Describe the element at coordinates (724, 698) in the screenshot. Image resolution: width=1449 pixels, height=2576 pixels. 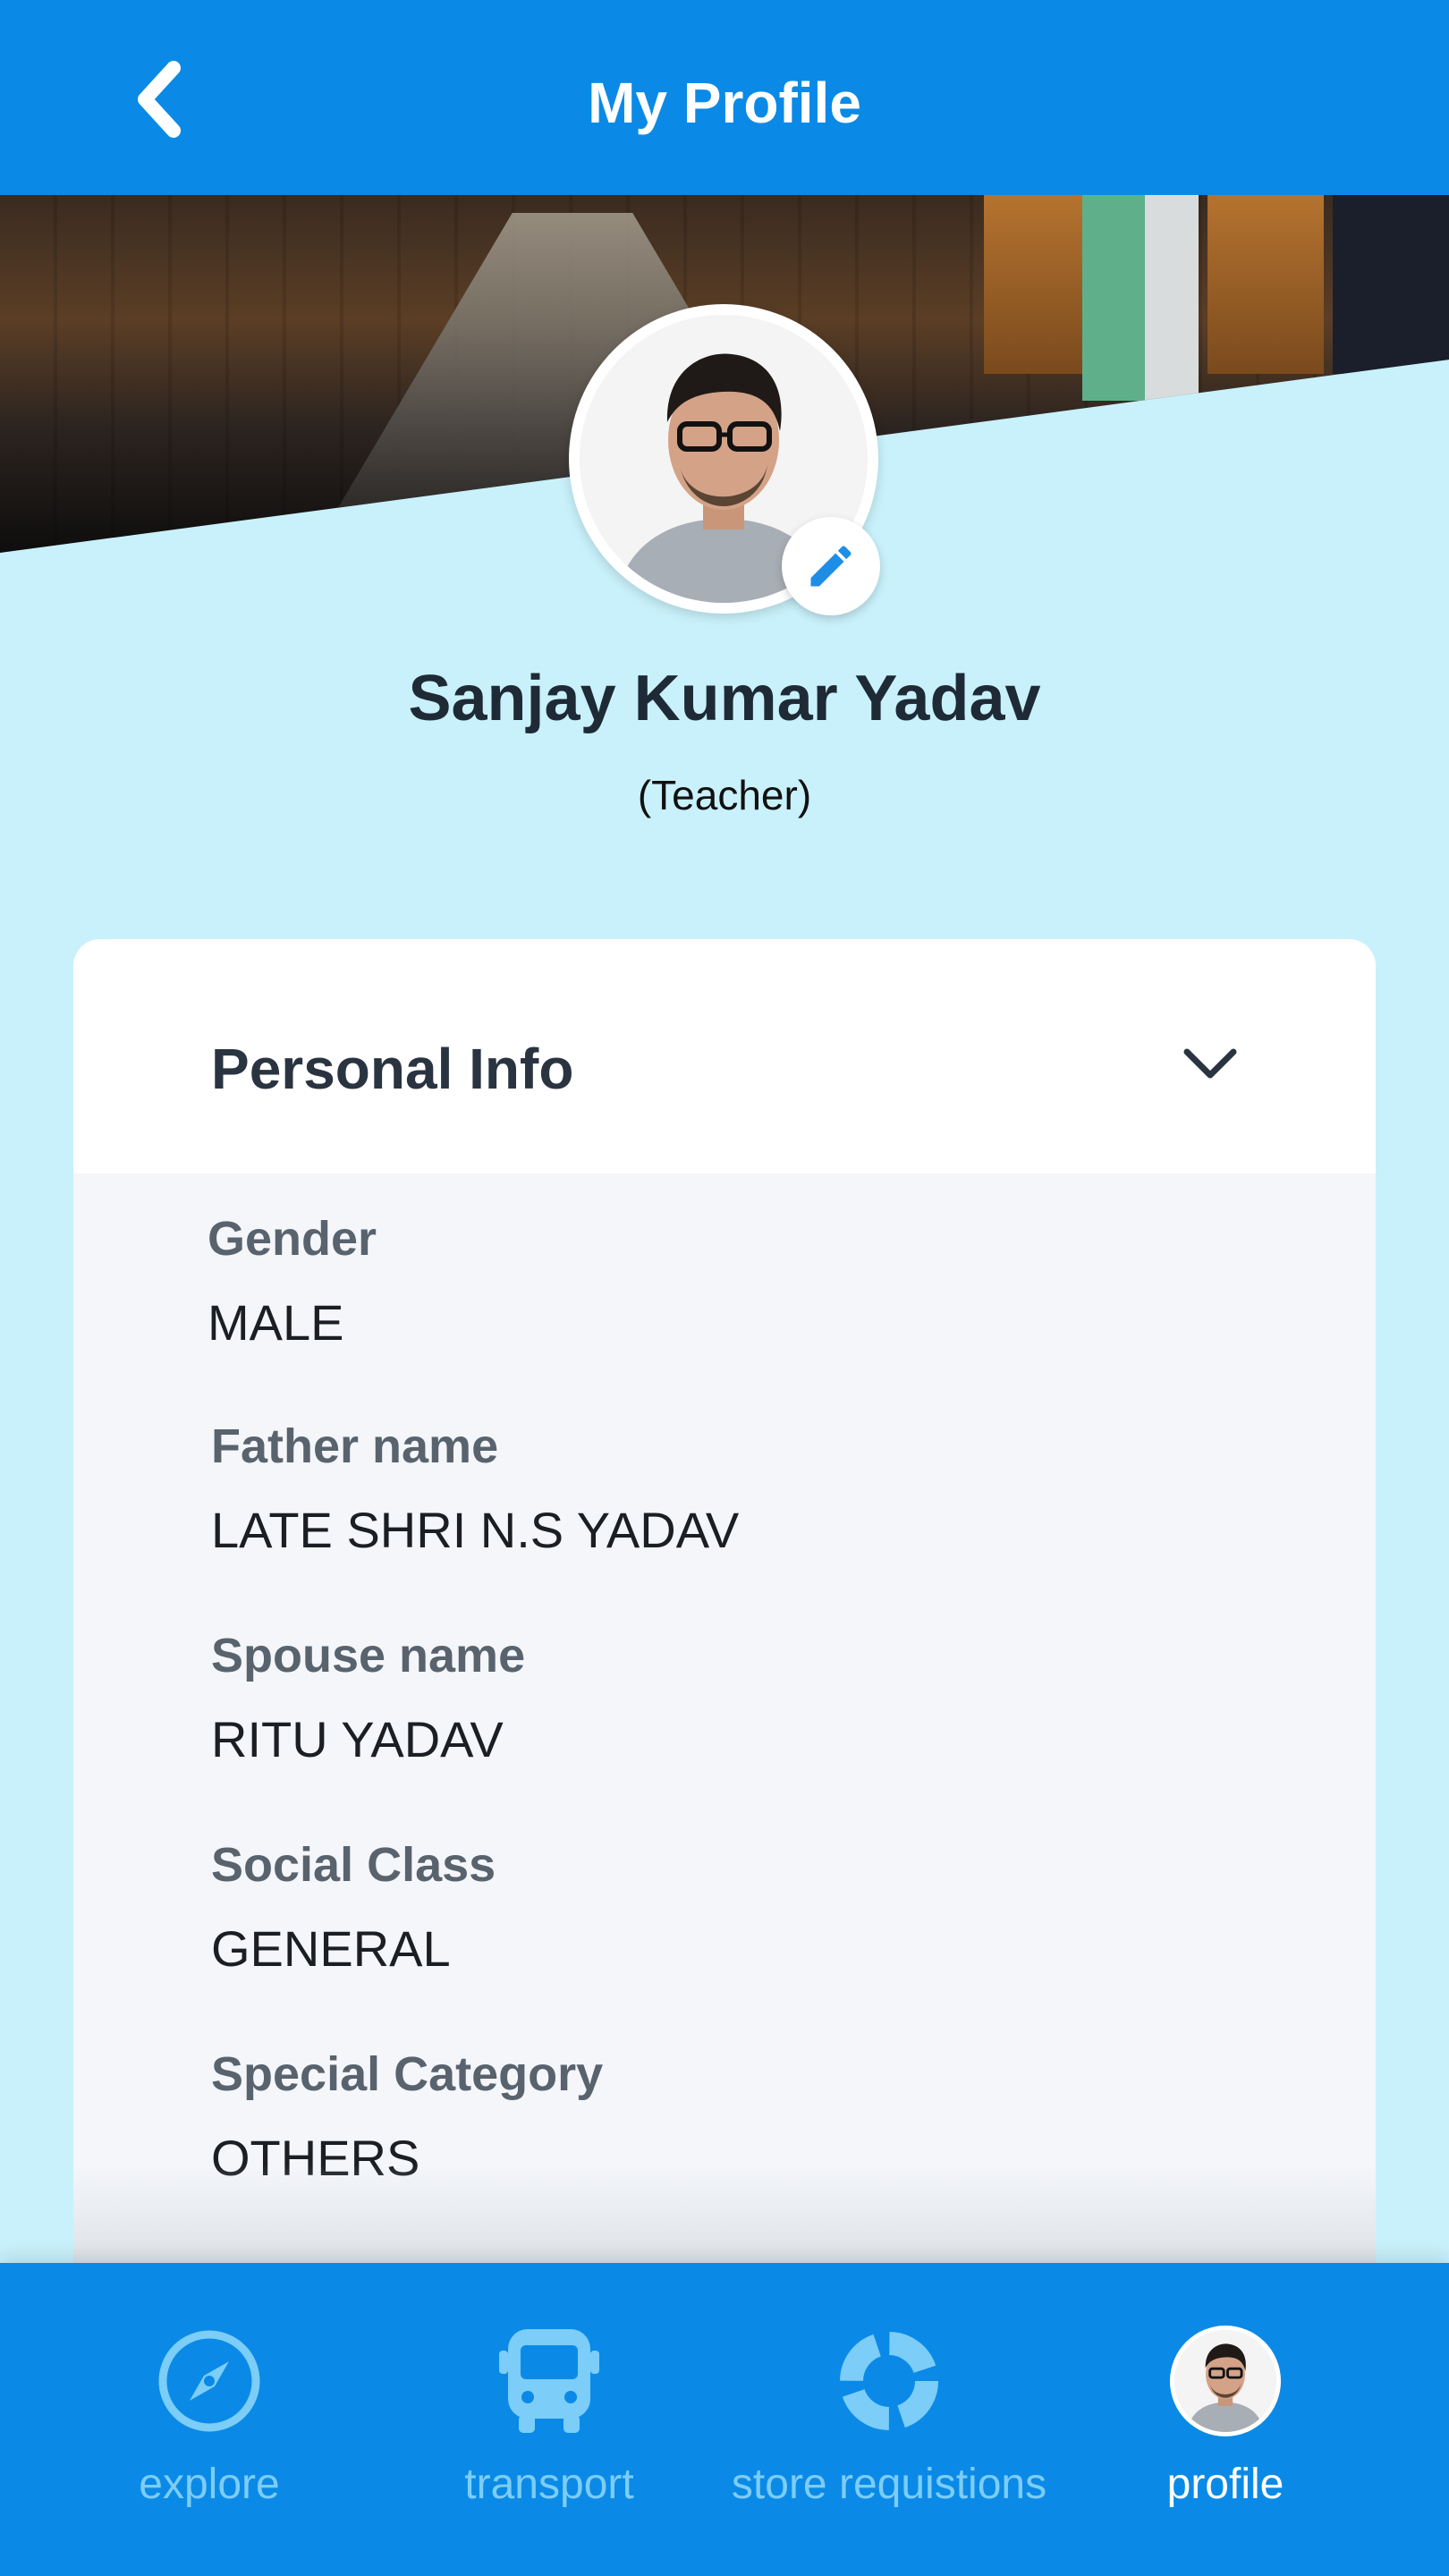
I see `user-name: Sanjay Kumar Yadav` at that location.